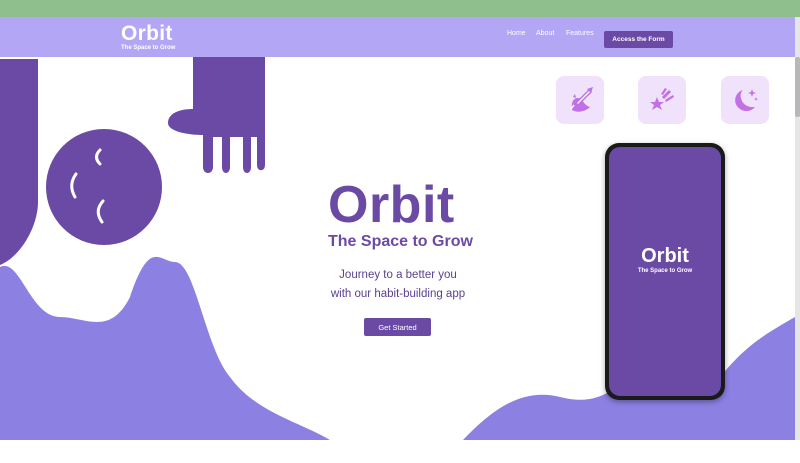 Image resolution: width=800 pixels, height=463 pixels. I want to click on window-top-strip, so click(400, 8).